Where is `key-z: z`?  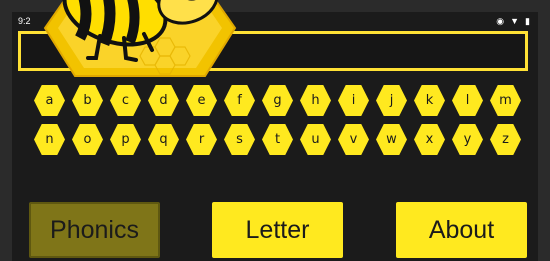 key-z: z is located at coordinates (505, 139).